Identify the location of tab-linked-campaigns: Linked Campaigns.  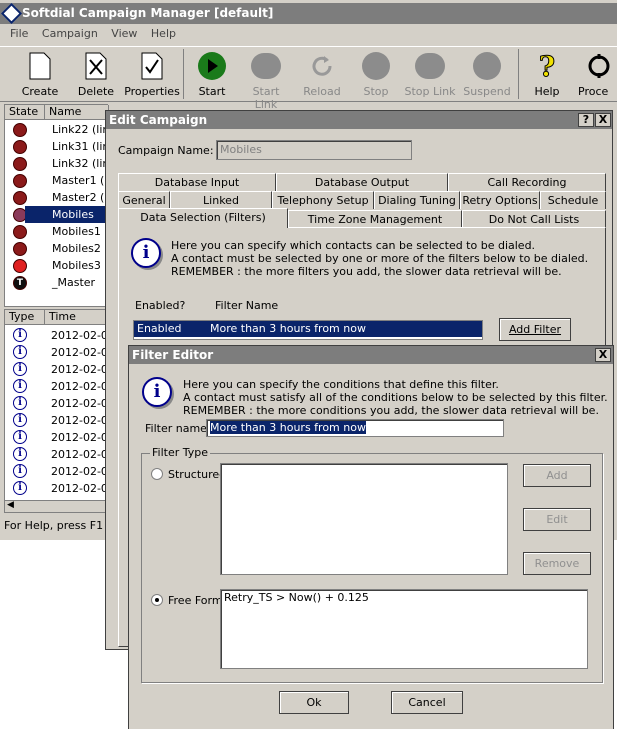
(221, 207).